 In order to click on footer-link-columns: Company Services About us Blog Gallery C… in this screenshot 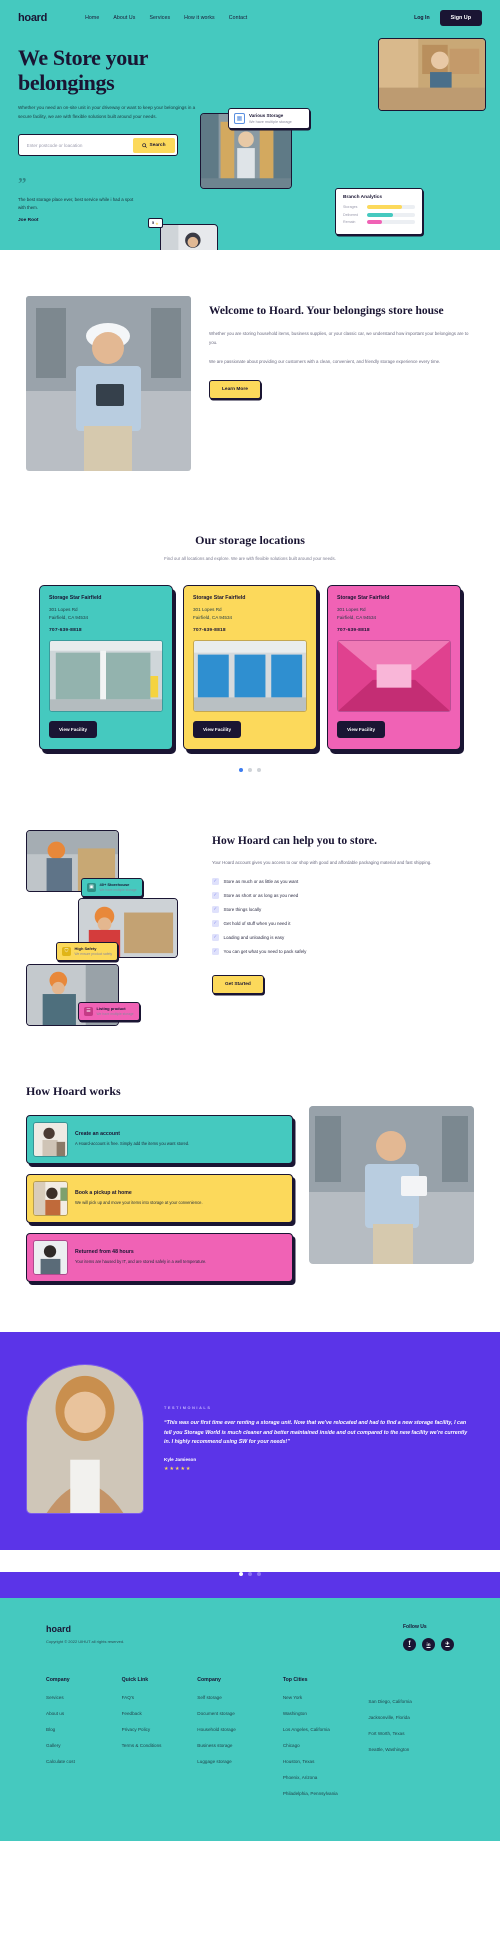, I will do `click(250, 1742)`.